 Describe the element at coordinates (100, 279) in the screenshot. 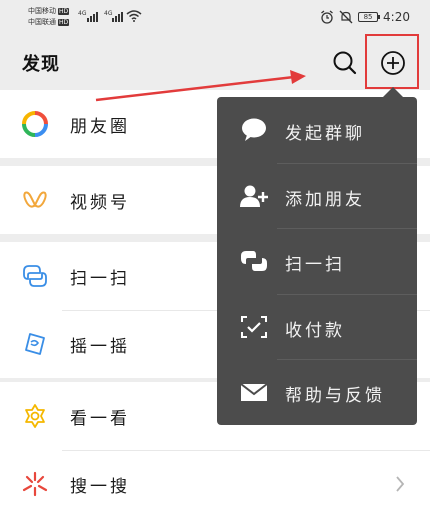

I see `list-item-label: 扫一扫` at that location.